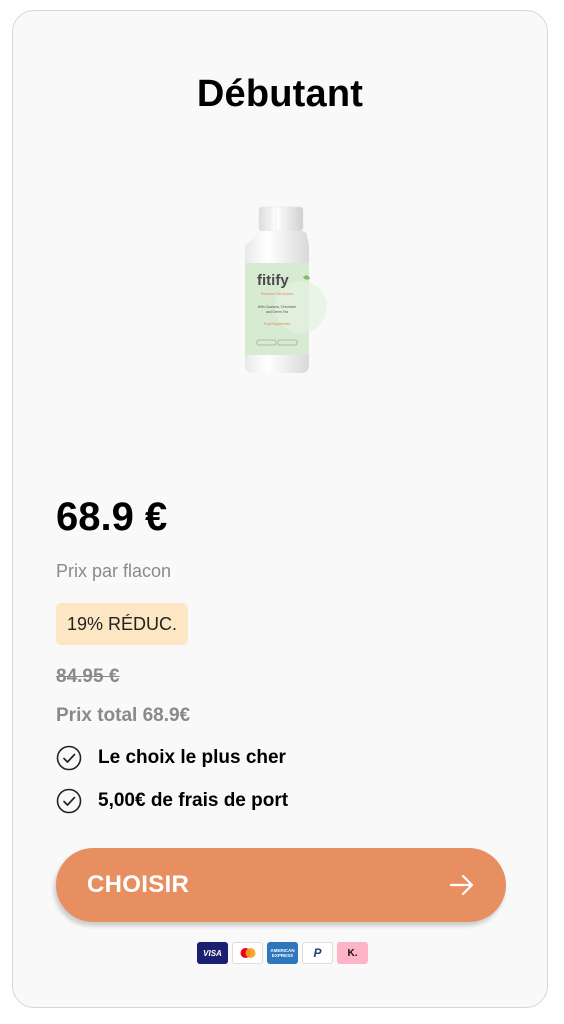 This screenshot has width=564, height=1024. What do you see at coordinates (123, 715) in the screenshot?
I see `total-price: Prix total 68.9€` at bounding box center [123, 715].